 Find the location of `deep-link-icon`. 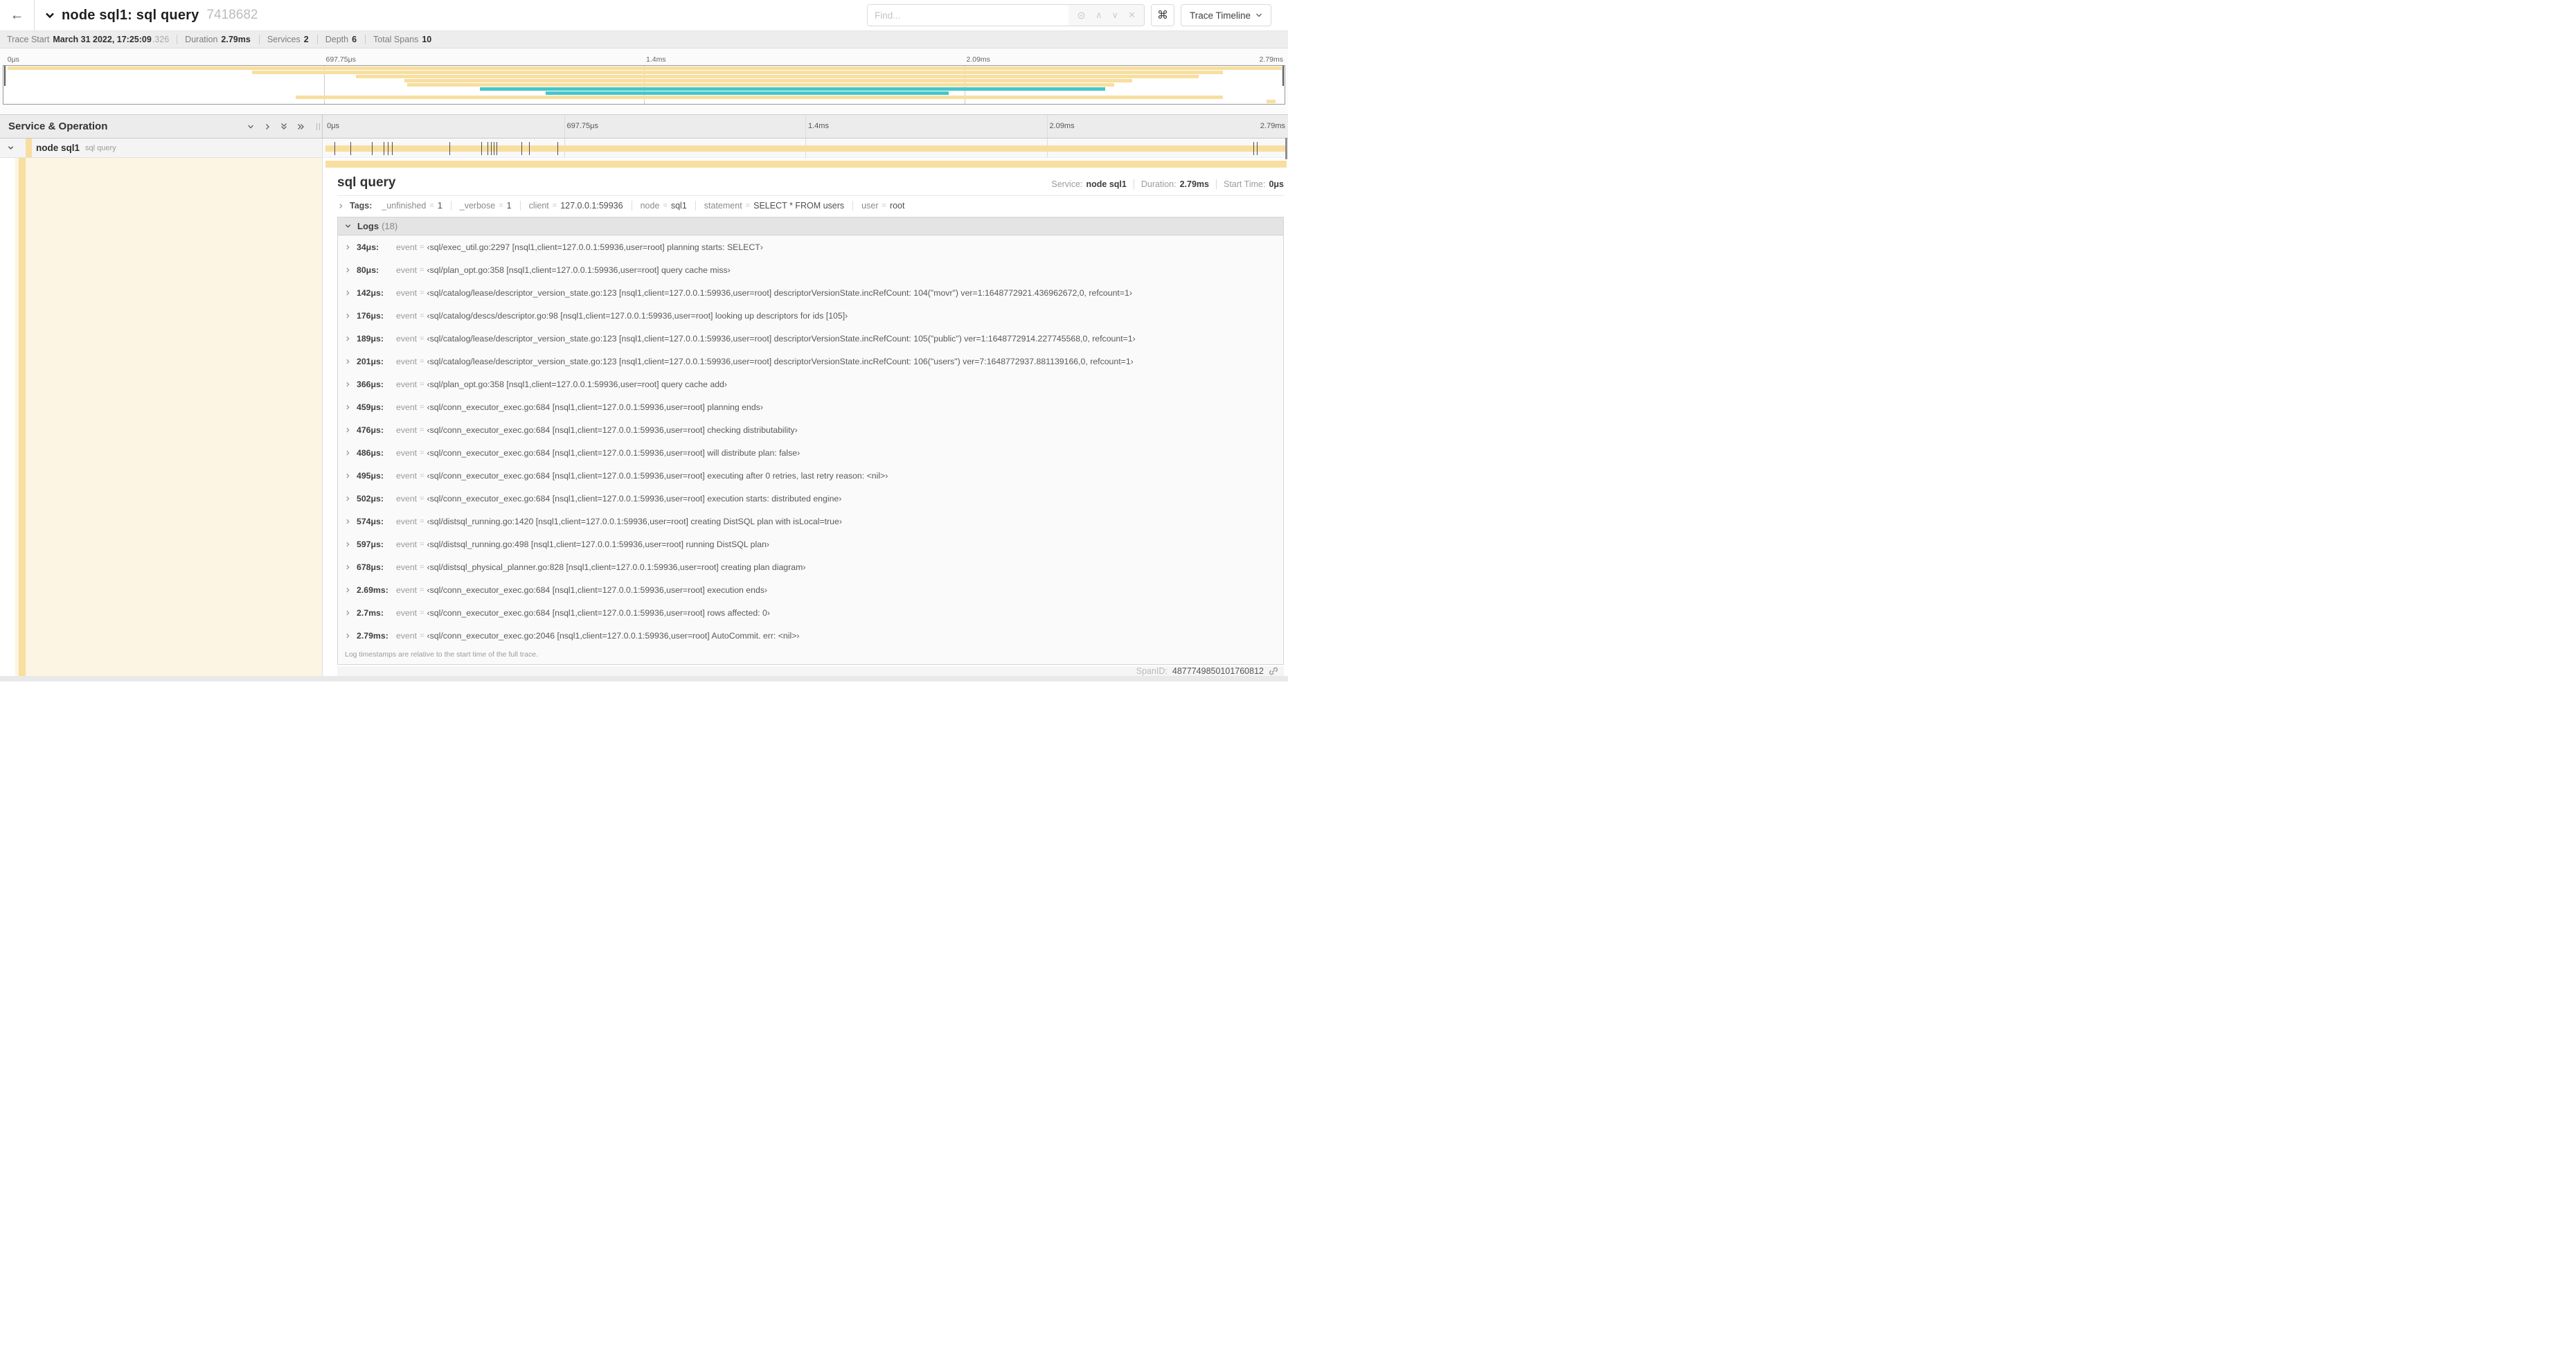

deep-link-icon is located at coordinates (1273, 671).